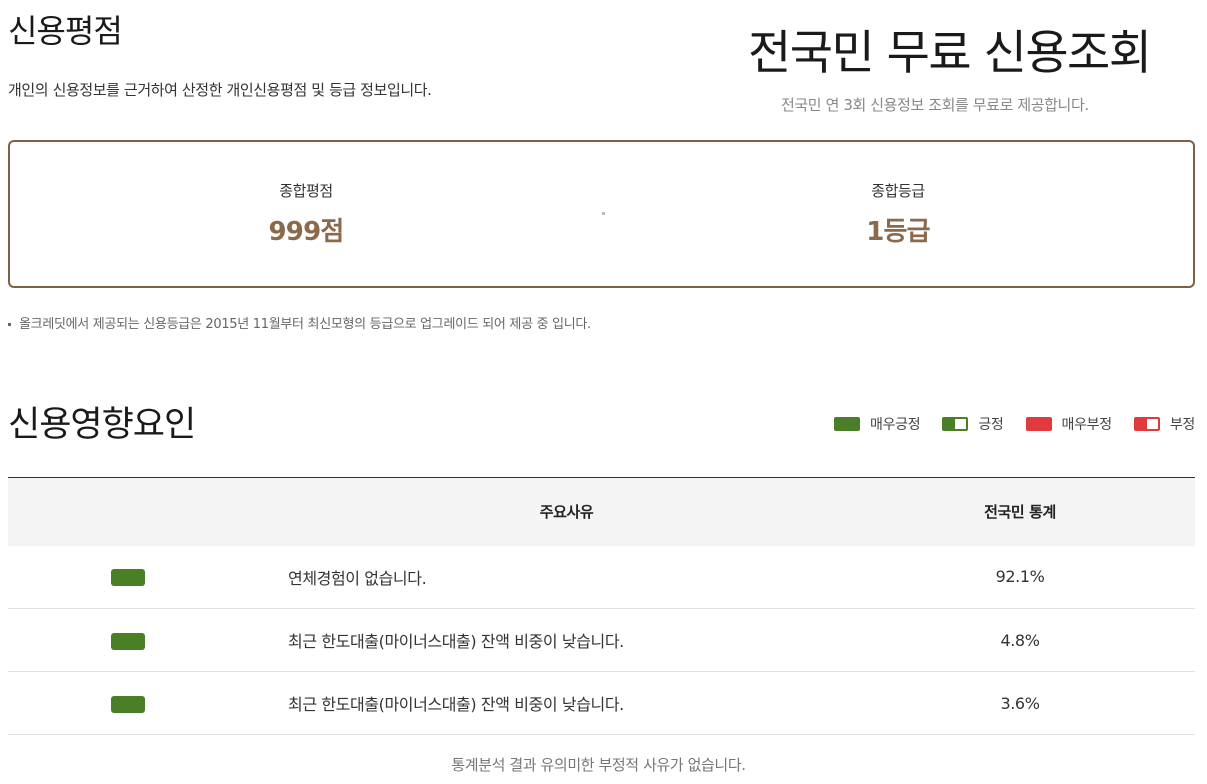 The width and height of the screenshot is (1207, 784). What do you see at coordinates (895, 425) in the screenshot?
I see `legend-label: 매우긍정` at bounding box center [895, 425].